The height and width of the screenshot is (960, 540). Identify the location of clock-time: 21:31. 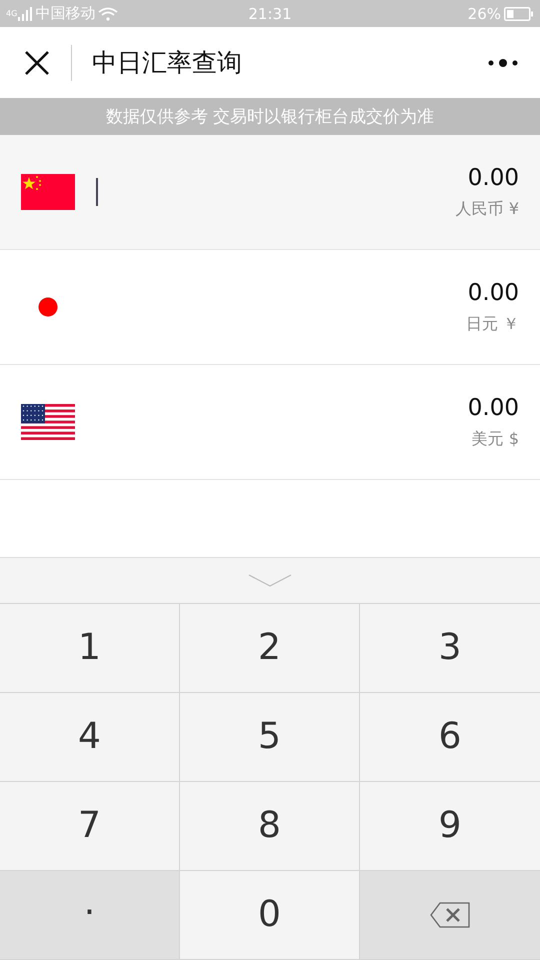
(270, 13).